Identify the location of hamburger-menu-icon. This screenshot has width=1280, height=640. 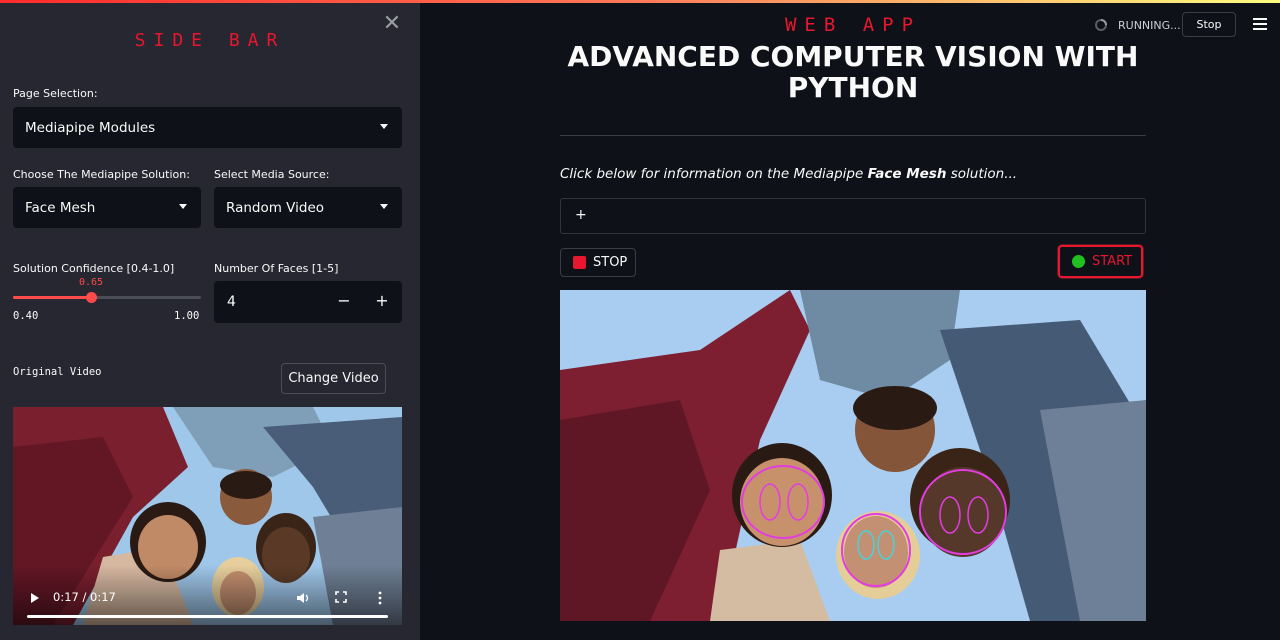
(1260, 24).